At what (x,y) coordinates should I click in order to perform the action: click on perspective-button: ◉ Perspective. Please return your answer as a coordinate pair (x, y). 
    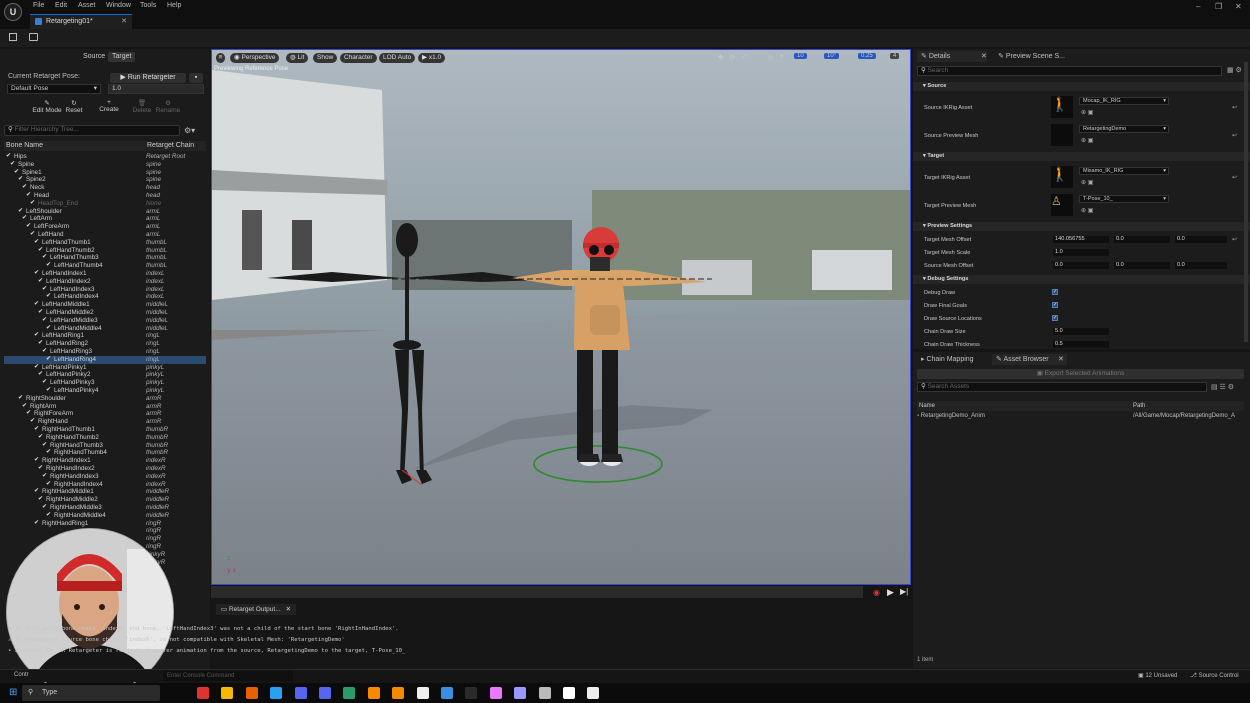
    Looking at the image, I should click on (255, 58).